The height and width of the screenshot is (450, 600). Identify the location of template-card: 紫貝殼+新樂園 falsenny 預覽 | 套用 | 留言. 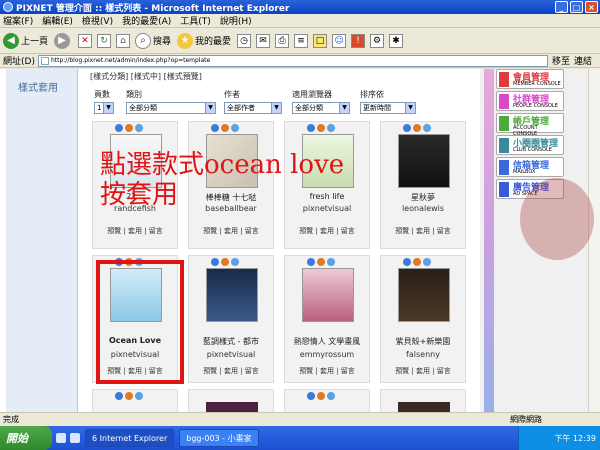
(423, 319).